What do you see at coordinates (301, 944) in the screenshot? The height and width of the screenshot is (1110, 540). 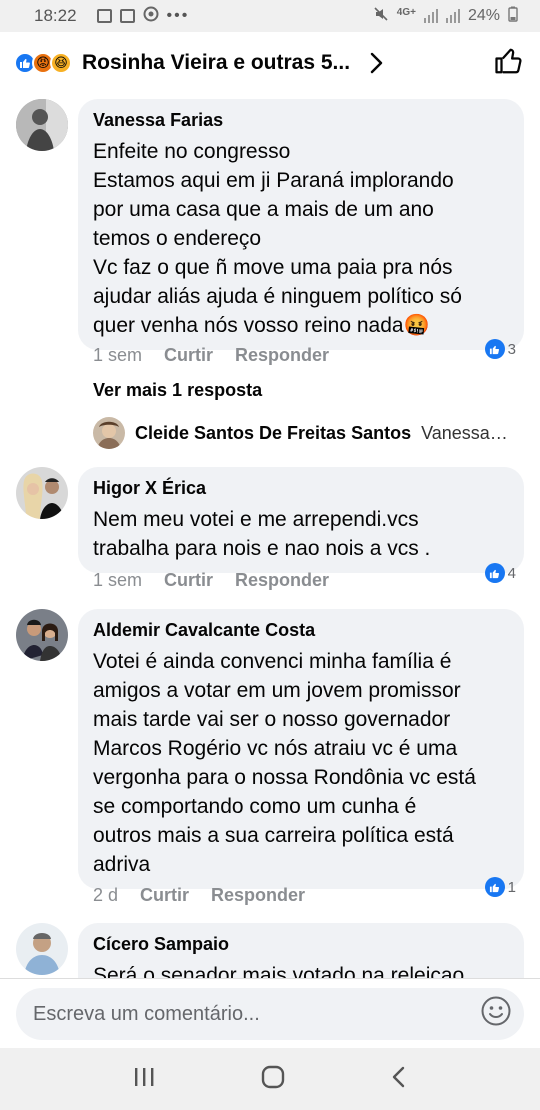 I see `commenter-name: Cícero Sampaio` at bounding box center [301, 944].